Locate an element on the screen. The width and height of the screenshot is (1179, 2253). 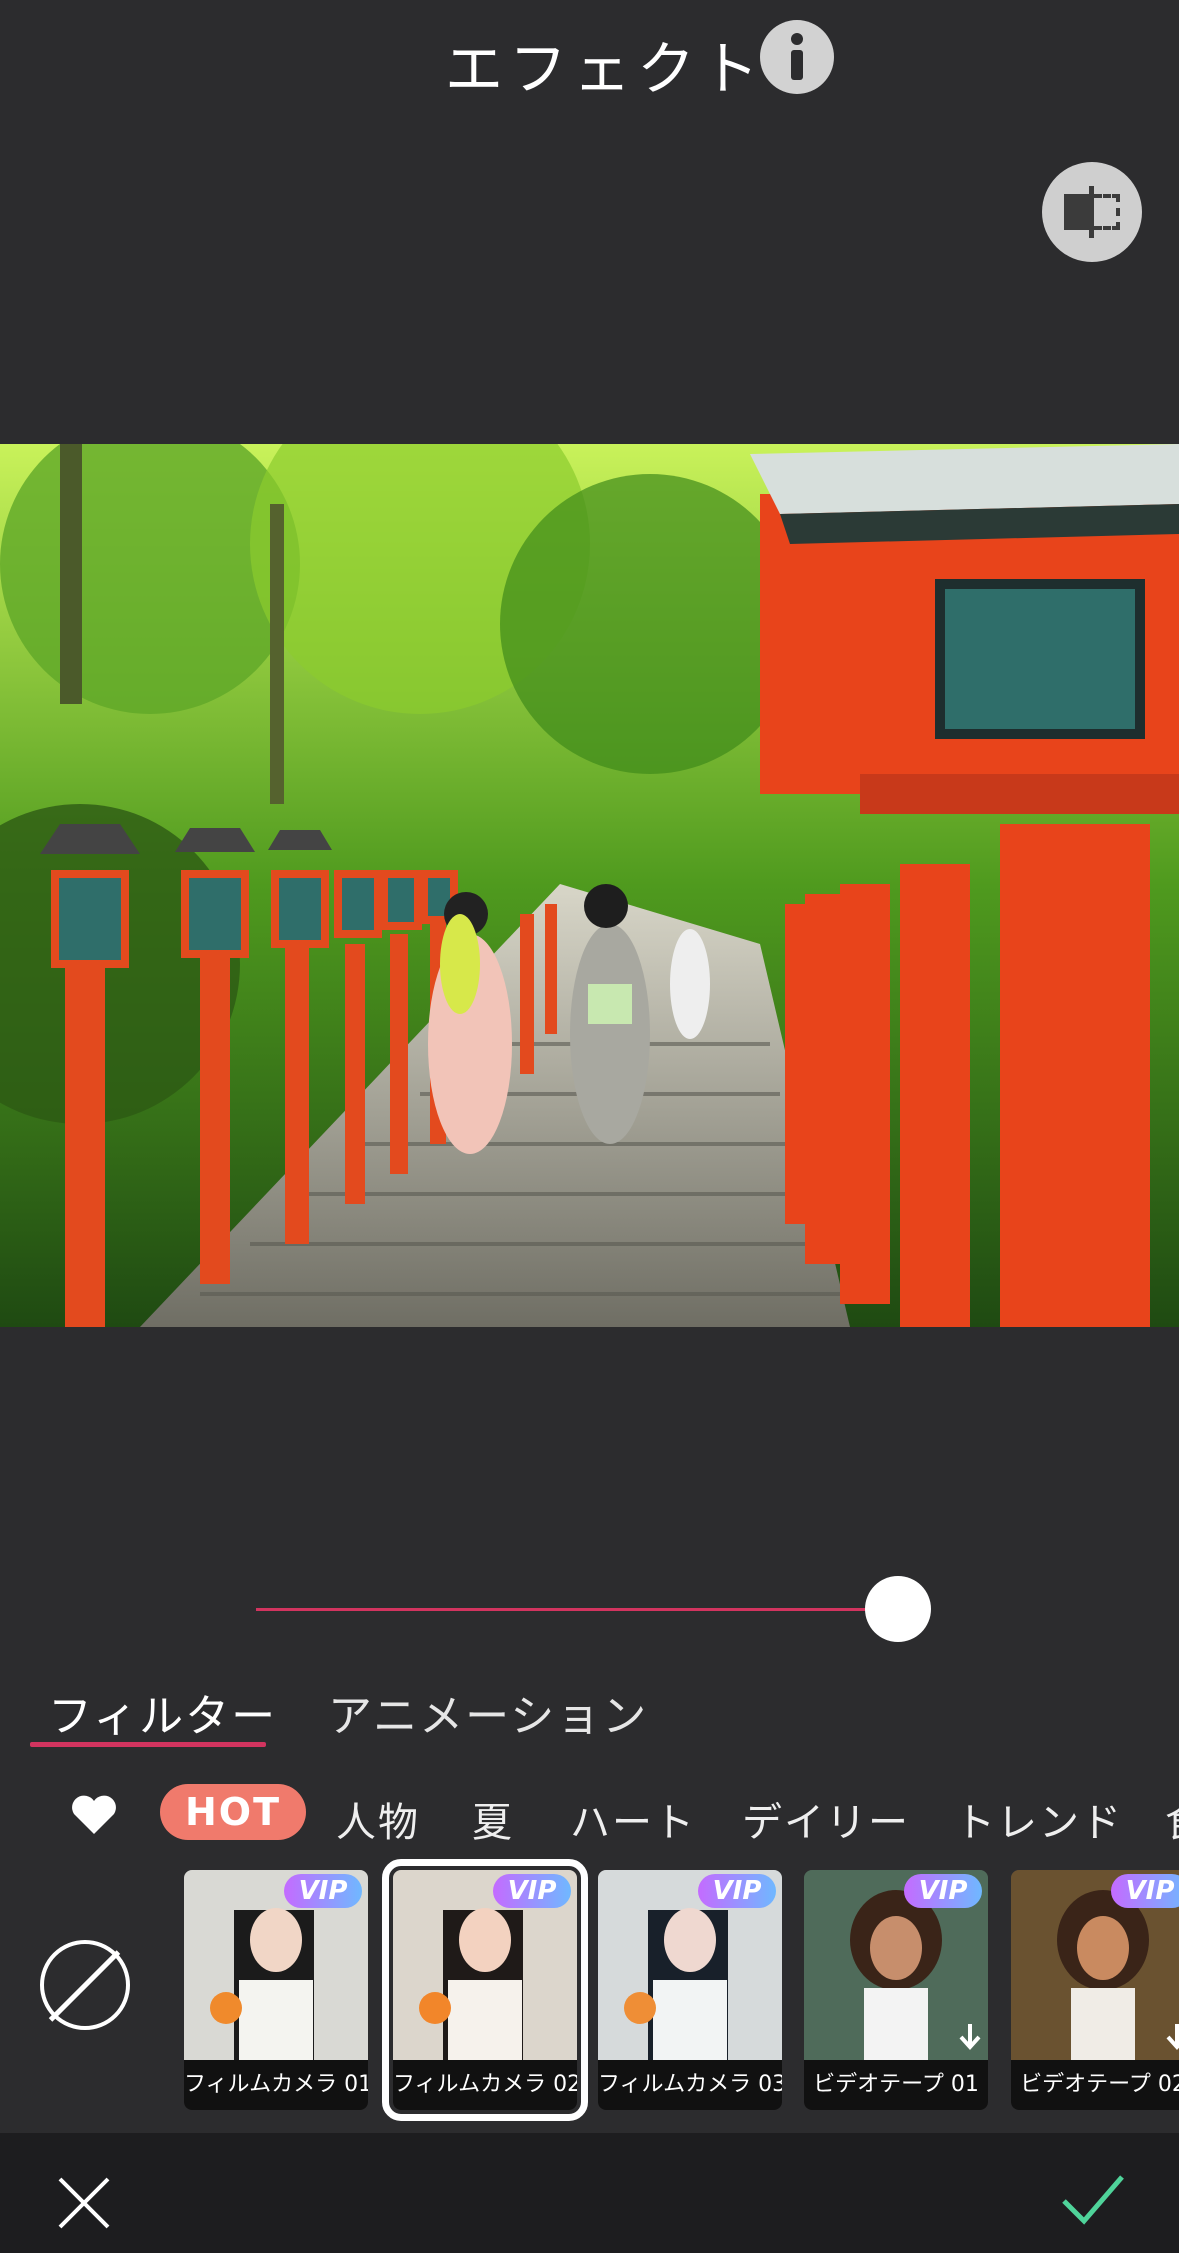
tab-active-indicator is located at coordinates (148, 1744).